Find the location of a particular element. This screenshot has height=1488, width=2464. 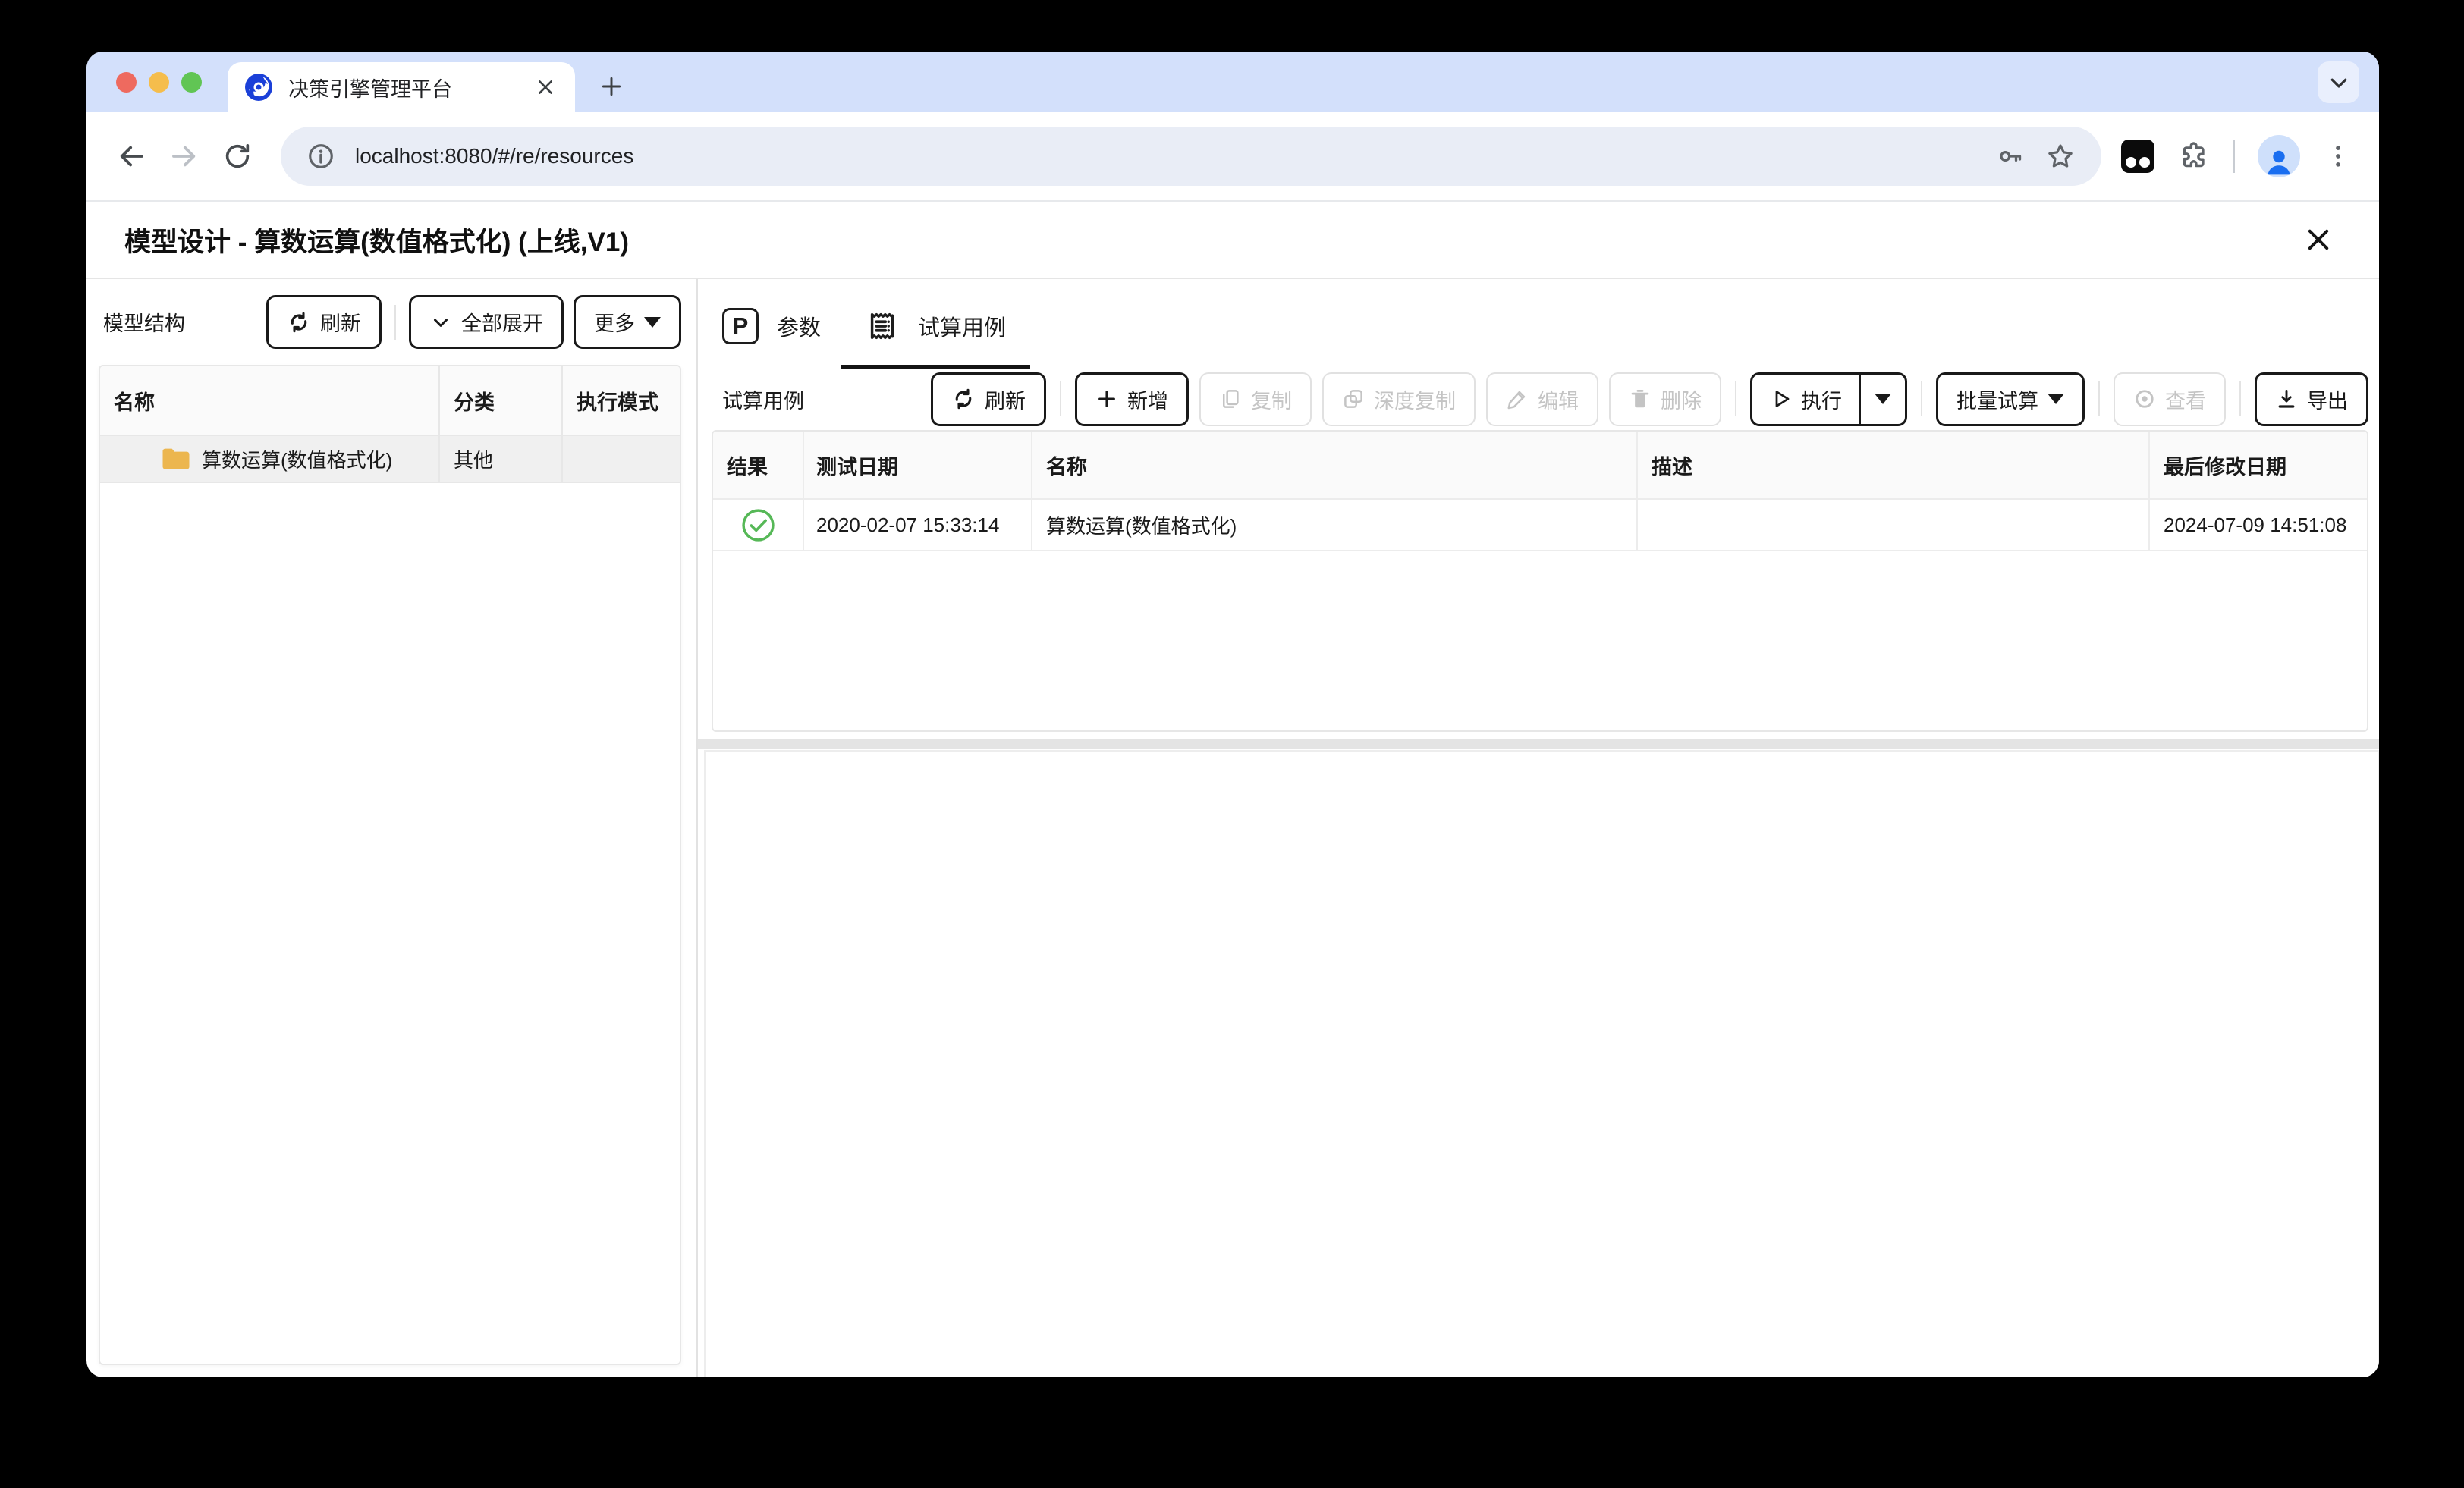

edit-case-label: 编辑 is located at coordinates (1558, 401).